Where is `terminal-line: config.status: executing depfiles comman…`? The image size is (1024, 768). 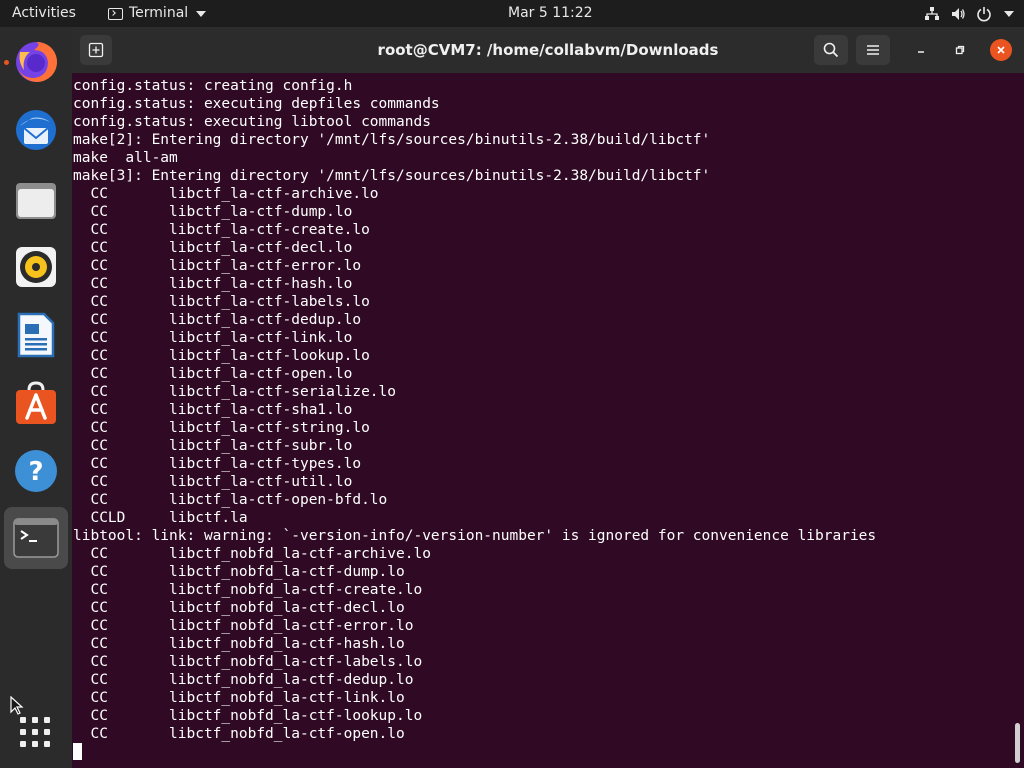
terminal-line: config.status: executing depfiles comman… is located at coordinates (256, 104).